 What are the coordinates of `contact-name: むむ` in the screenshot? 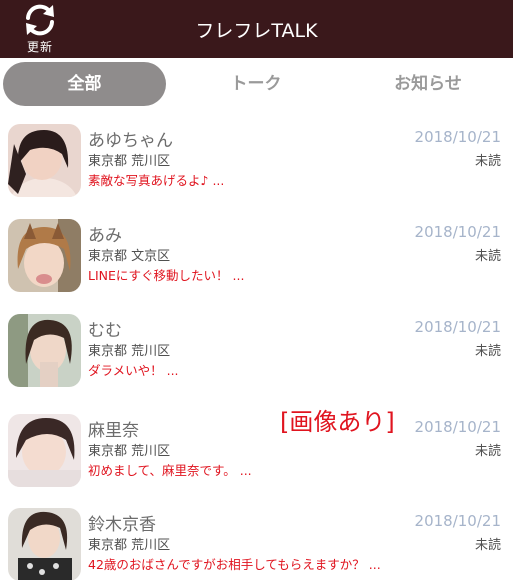 It's located at (105, 331).